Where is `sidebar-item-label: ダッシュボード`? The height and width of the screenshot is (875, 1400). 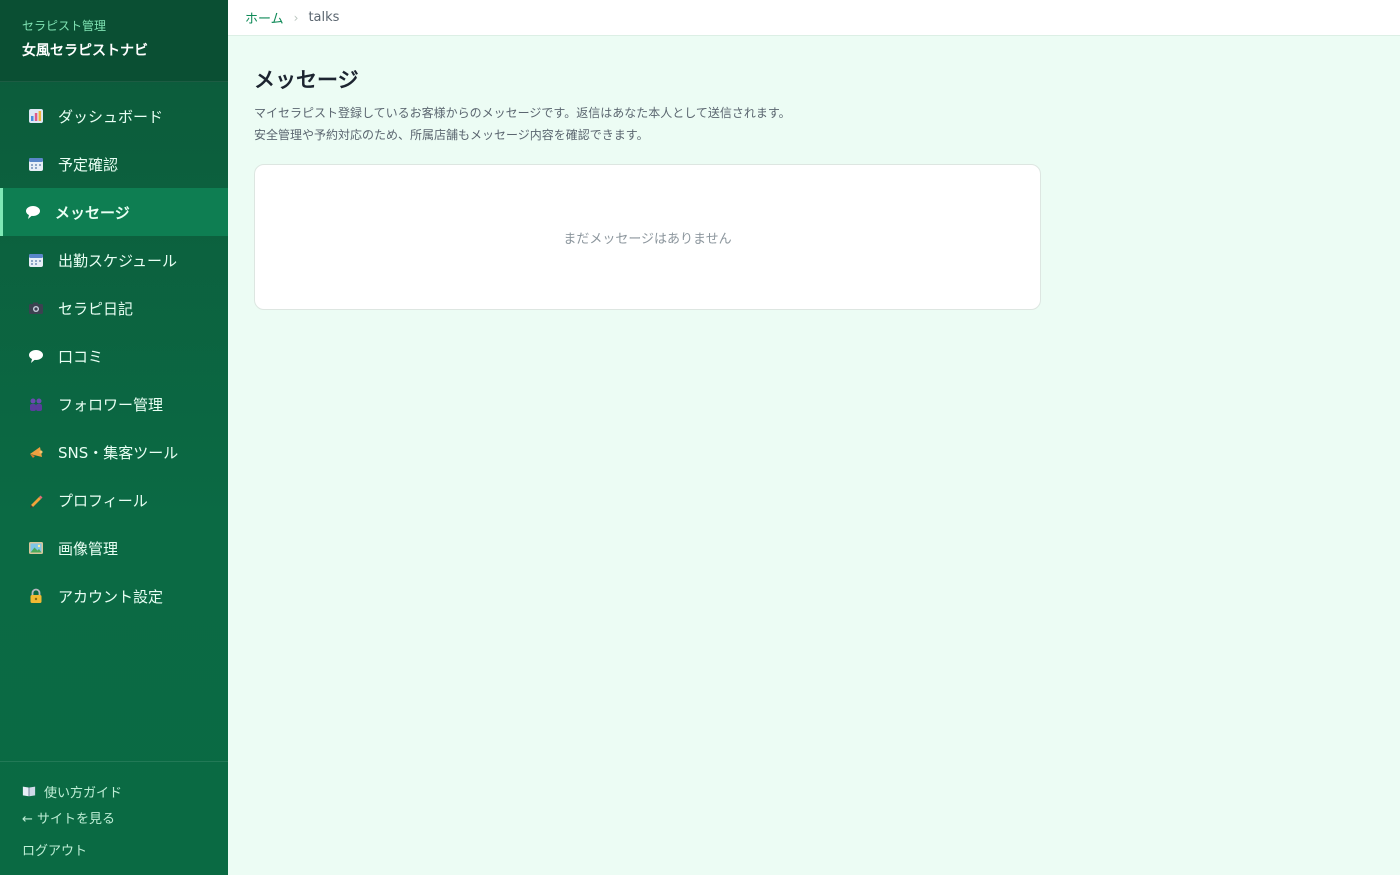
sidebar-item-label: ダッシュボード is located at coordinates (111, 116).